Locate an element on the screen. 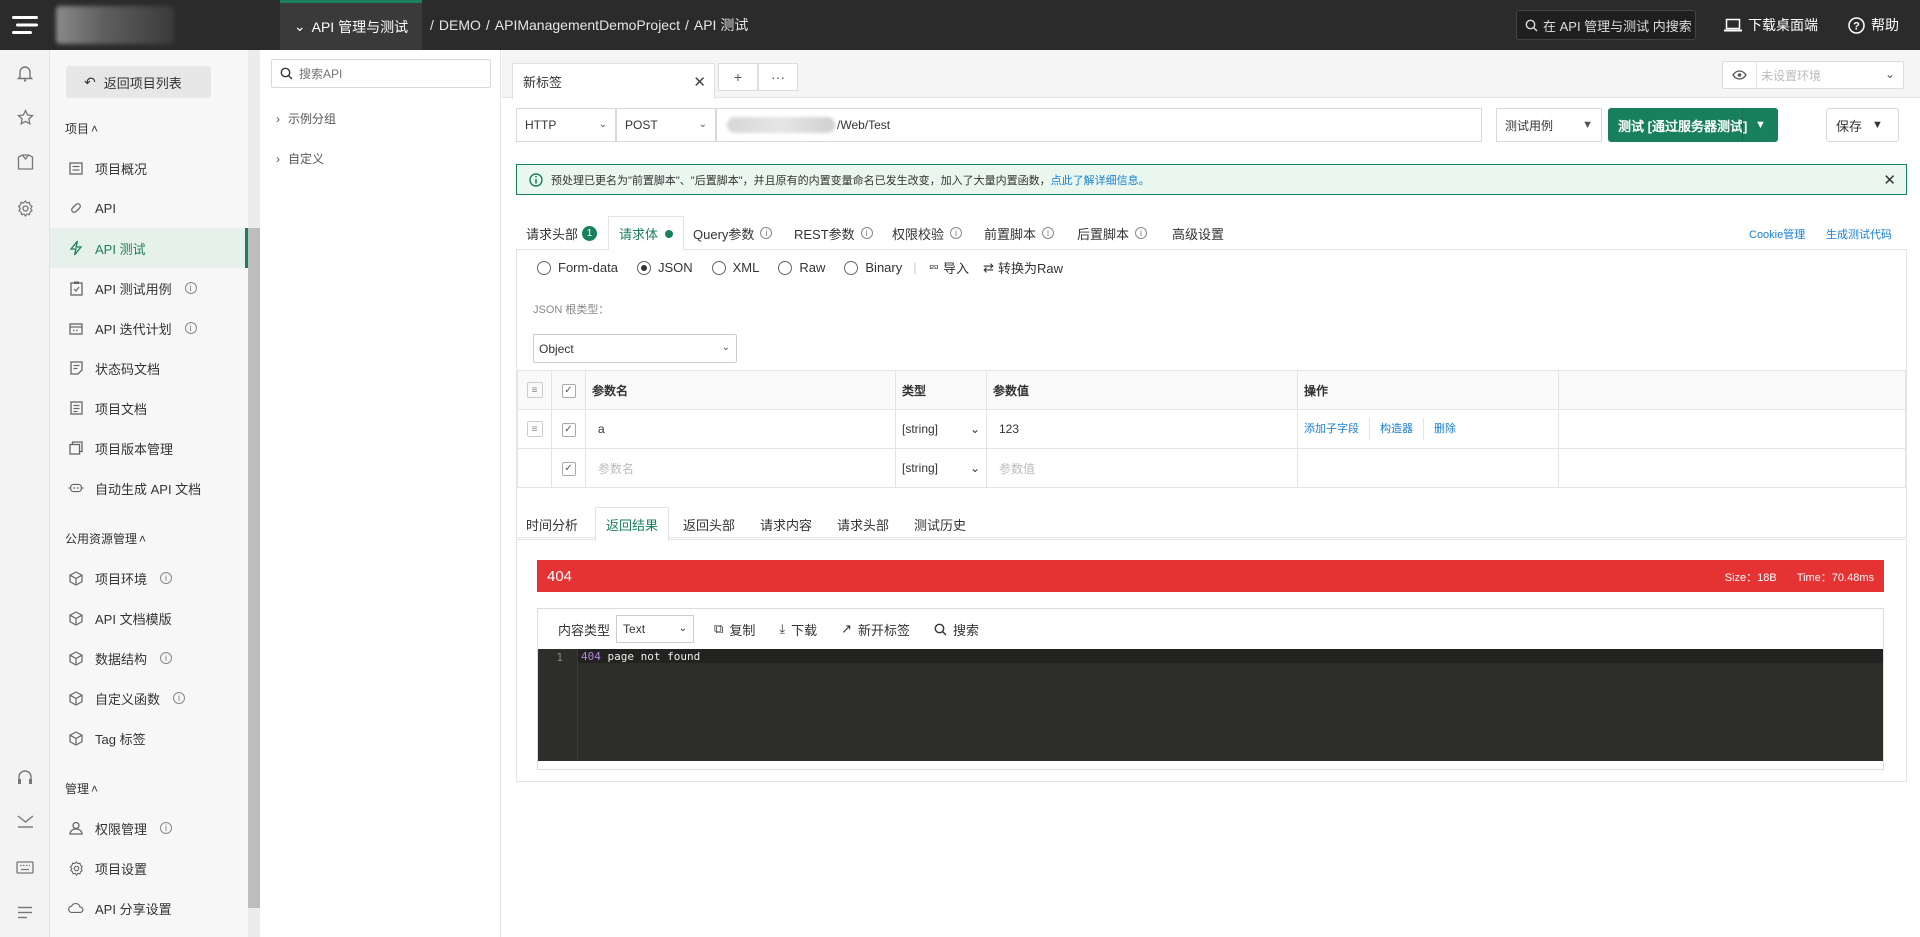 Image resolution: width=1920 pixels, height=937 pixels. nav-item-permissions: 权限管理 i is located at coordinates (149, 828).